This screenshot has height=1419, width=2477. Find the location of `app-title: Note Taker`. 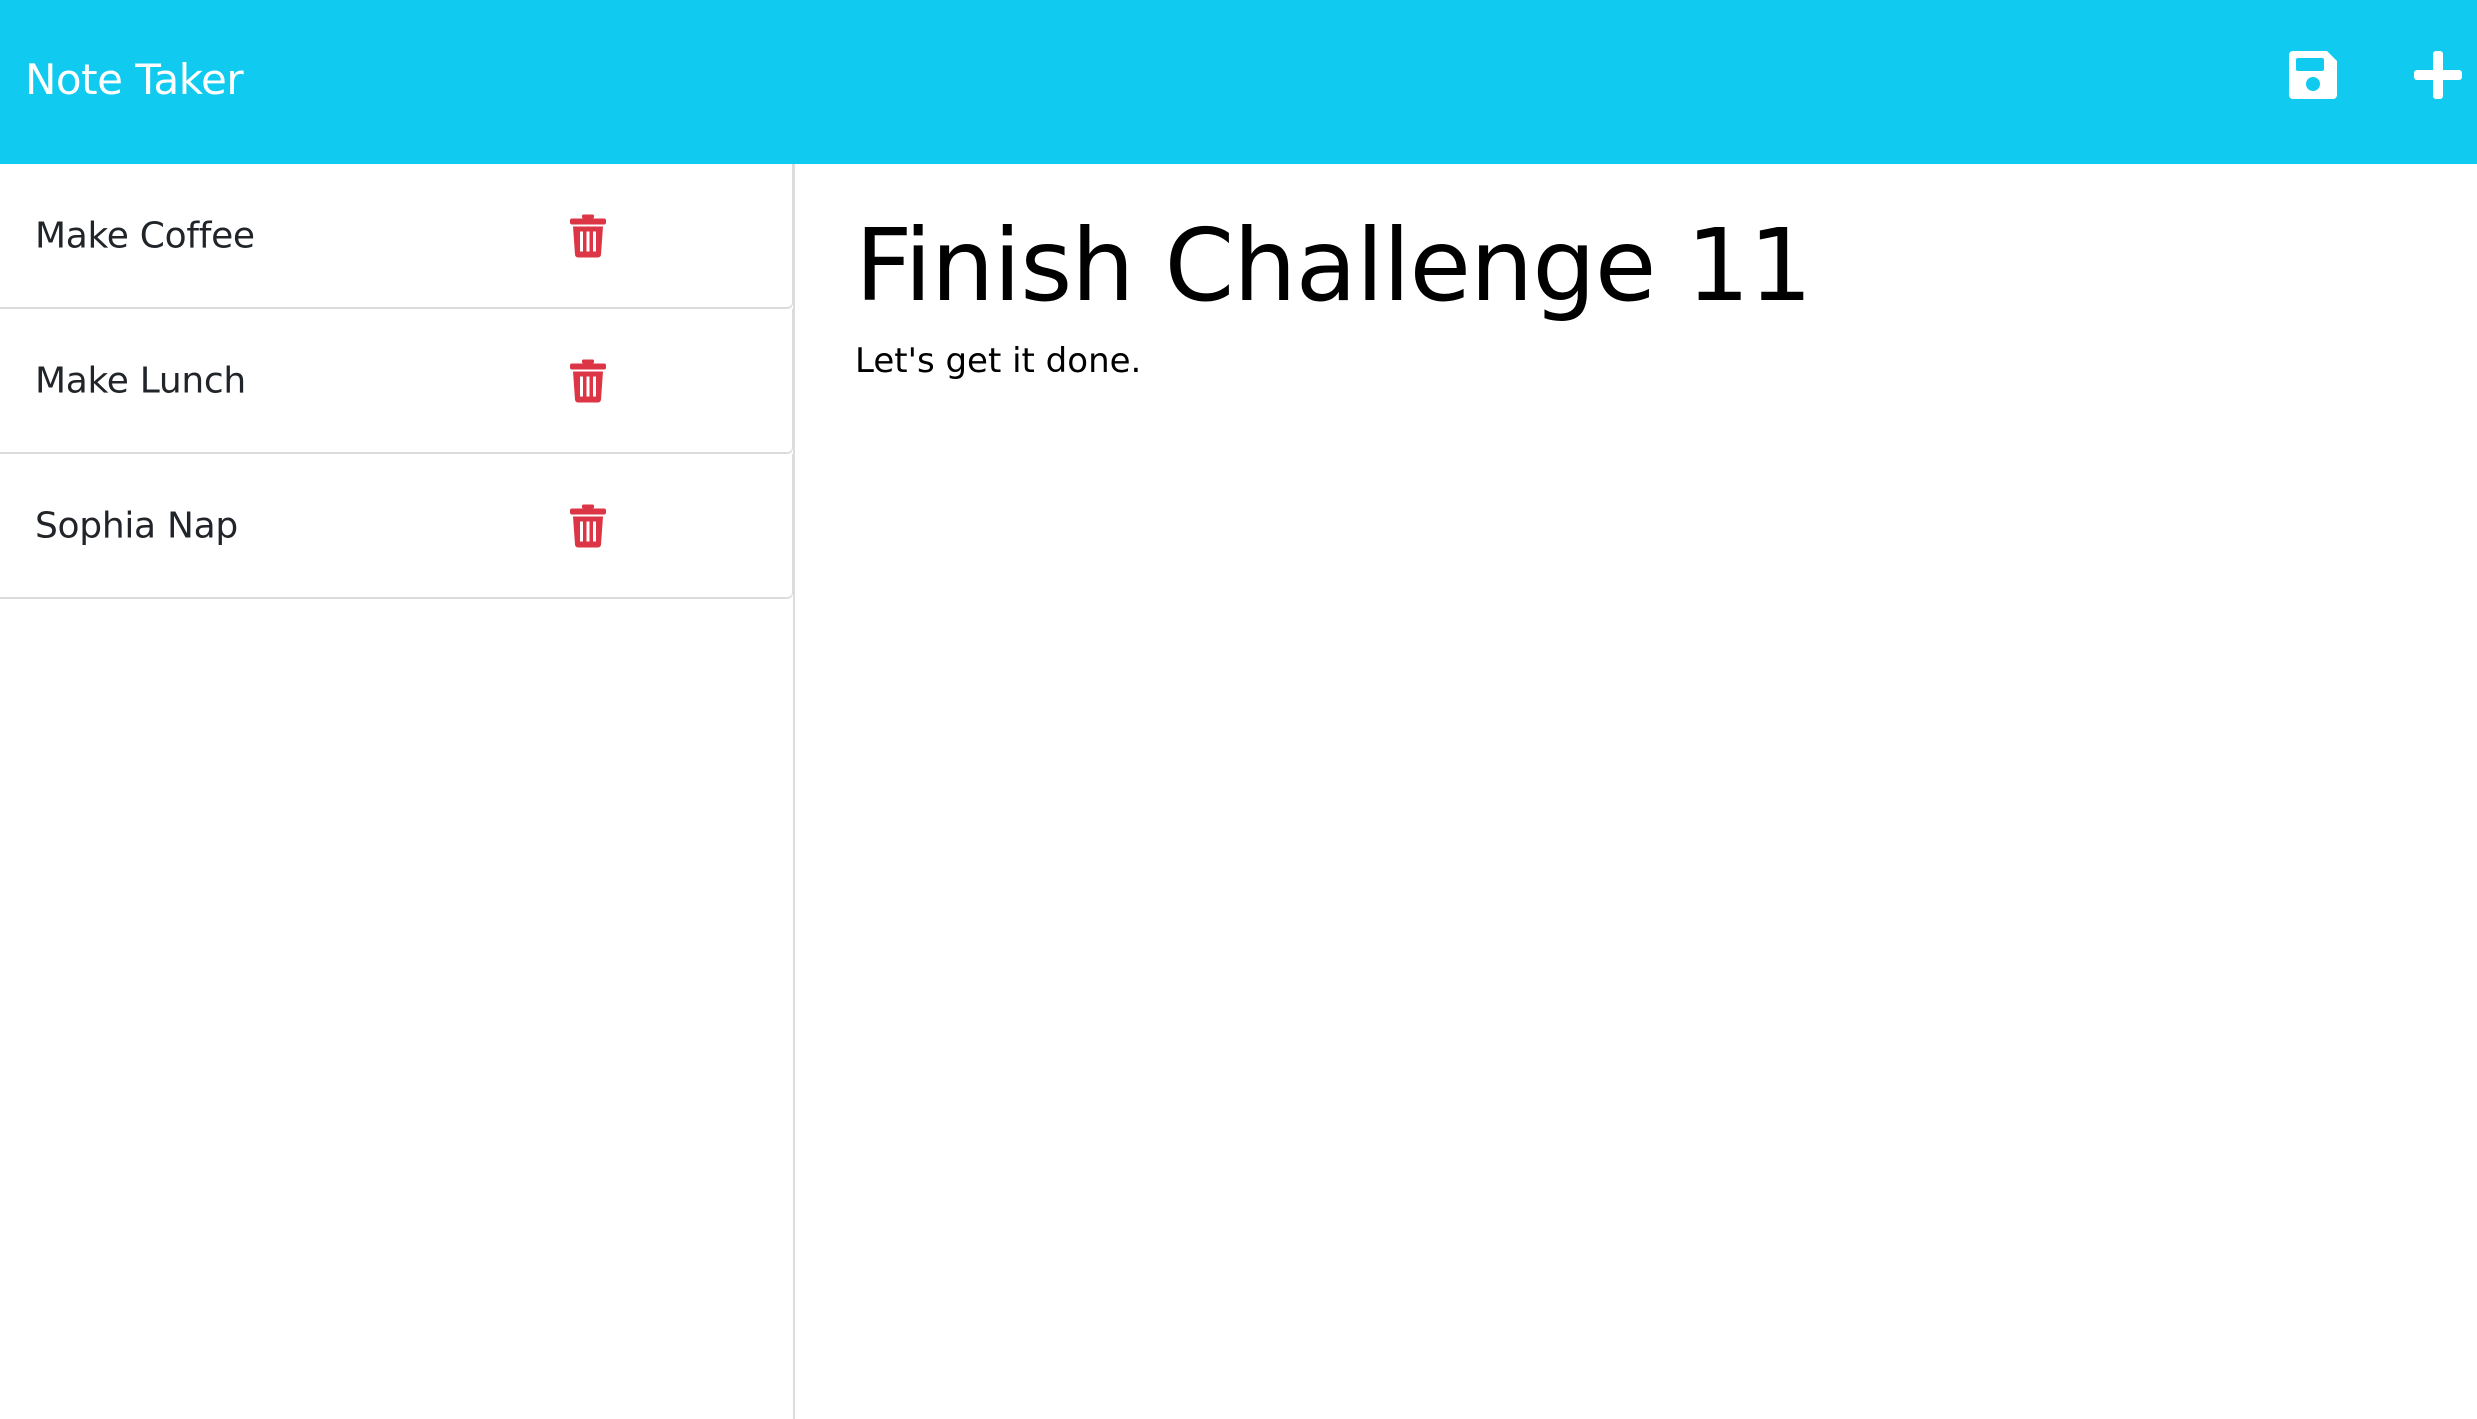

app-title: Note Taker is located at coordinates (134, 80).